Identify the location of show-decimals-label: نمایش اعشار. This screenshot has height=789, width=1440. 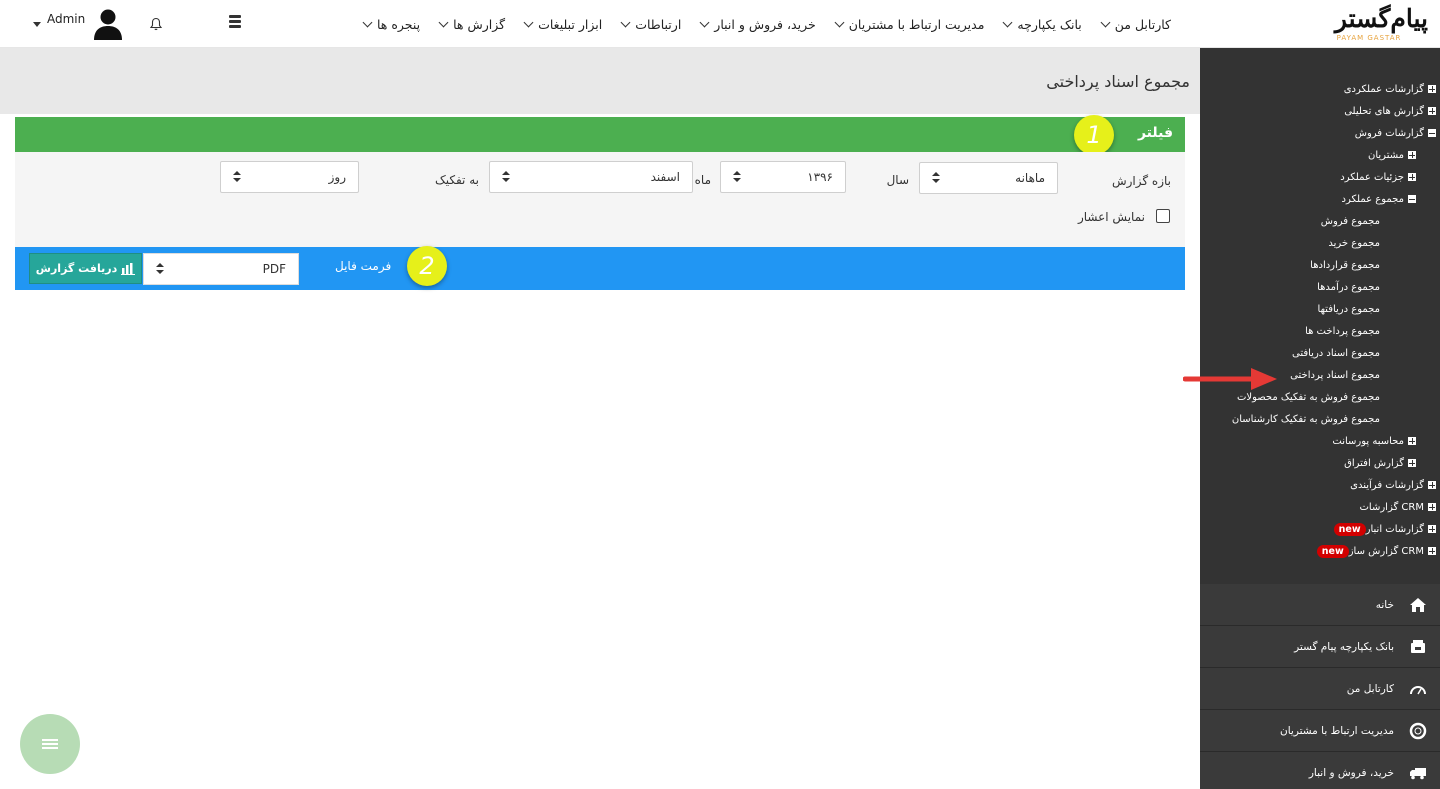
(1111, 217).